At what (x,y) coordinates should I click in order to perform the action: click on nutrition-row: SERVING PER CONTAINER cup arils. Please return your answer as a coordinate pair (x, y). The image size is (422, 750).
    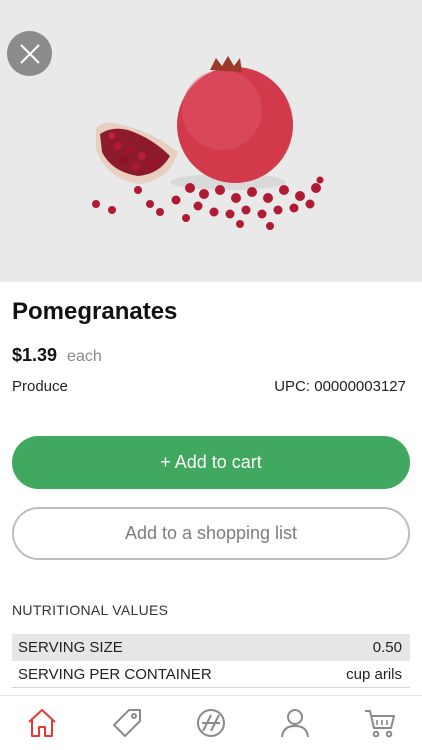
    Looking at the image, I should click on (211, 674).